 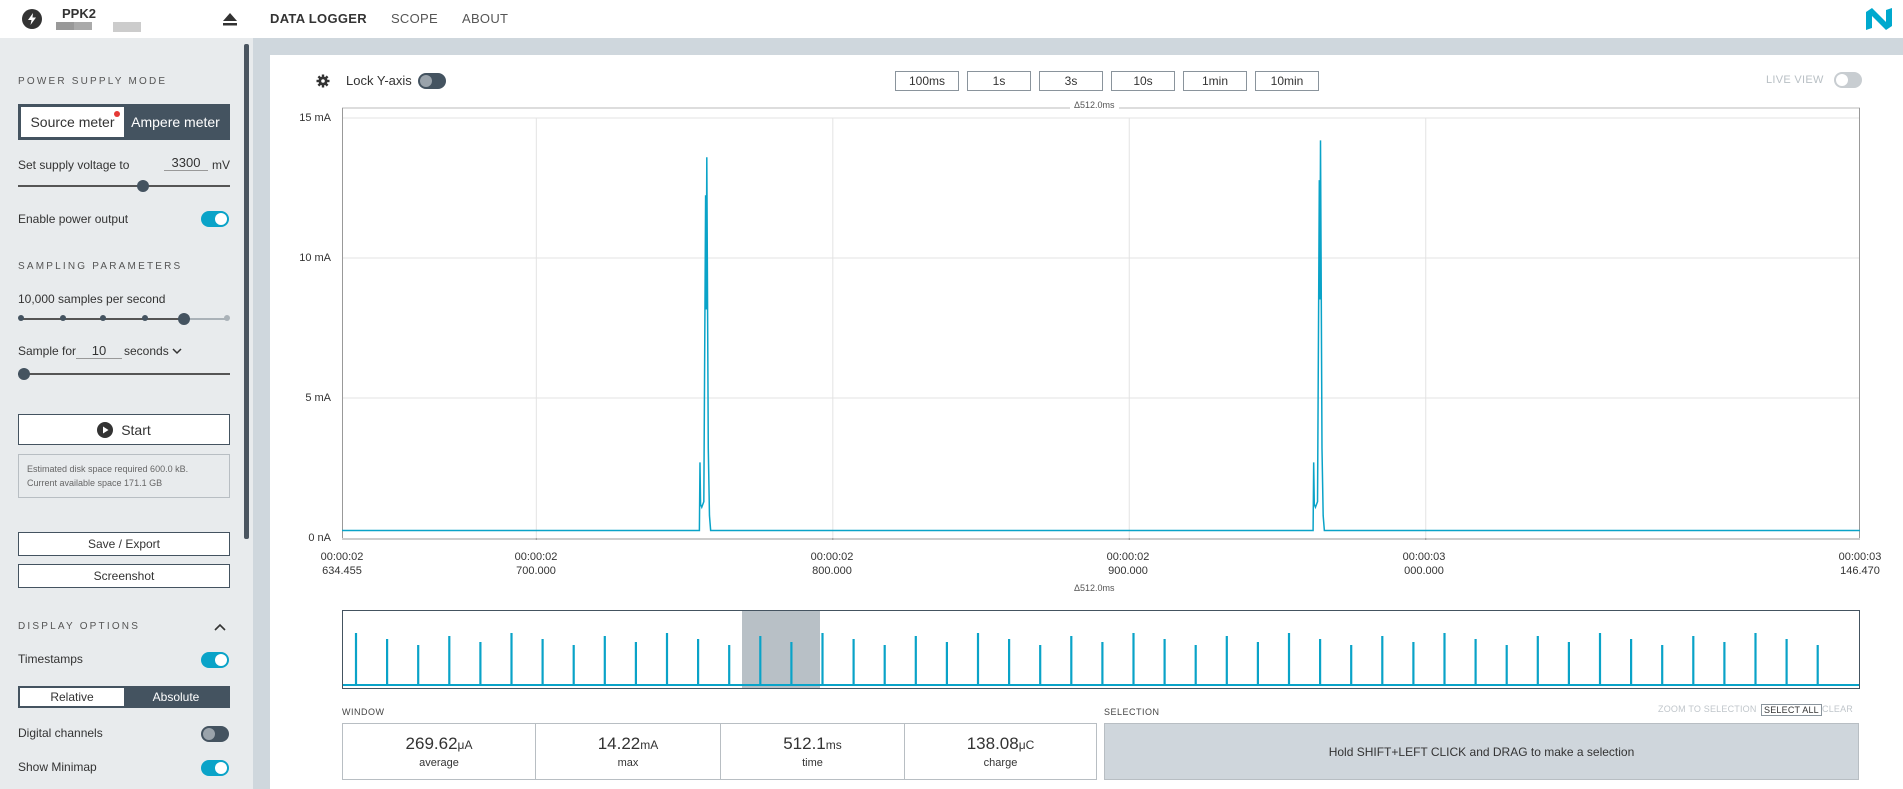 What do you see at coordinates (342, 571) in the screenshot?
I see `x-tick-ms: 634.455` at bounding box center [342, 571].